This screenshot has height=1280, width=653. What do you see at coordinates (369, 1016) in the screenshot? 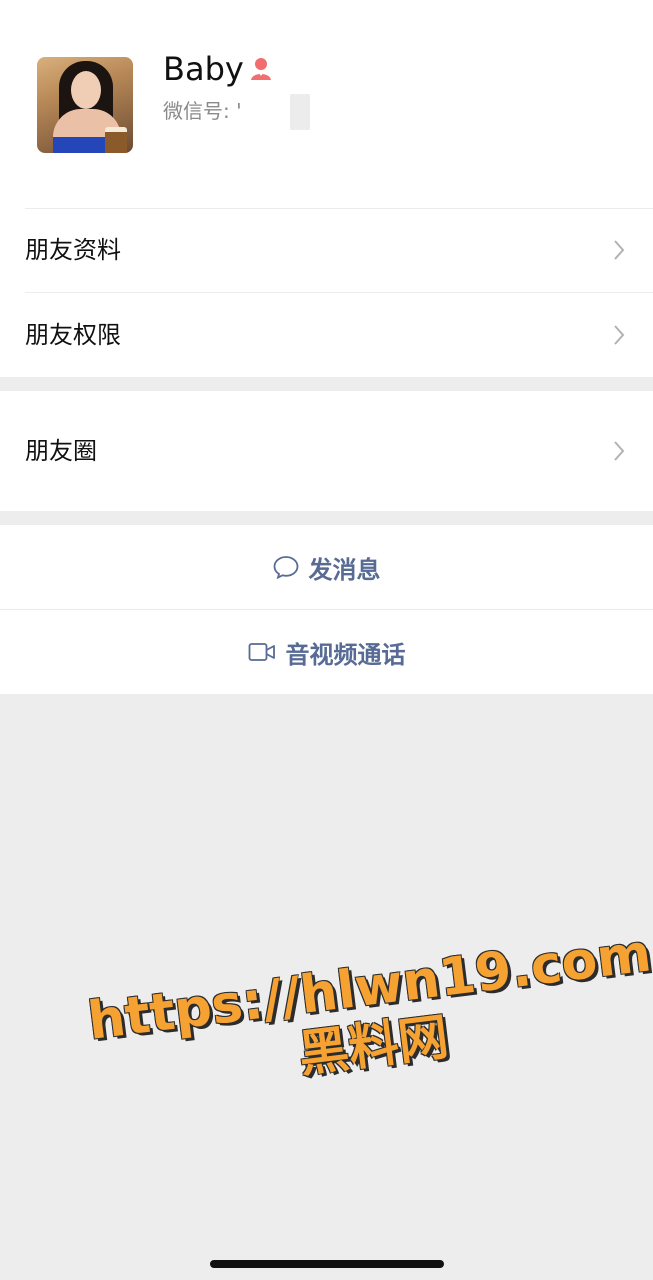
I see `watermark: https://hlwn19.com 黑料网` at bounding box center [369, 1016].